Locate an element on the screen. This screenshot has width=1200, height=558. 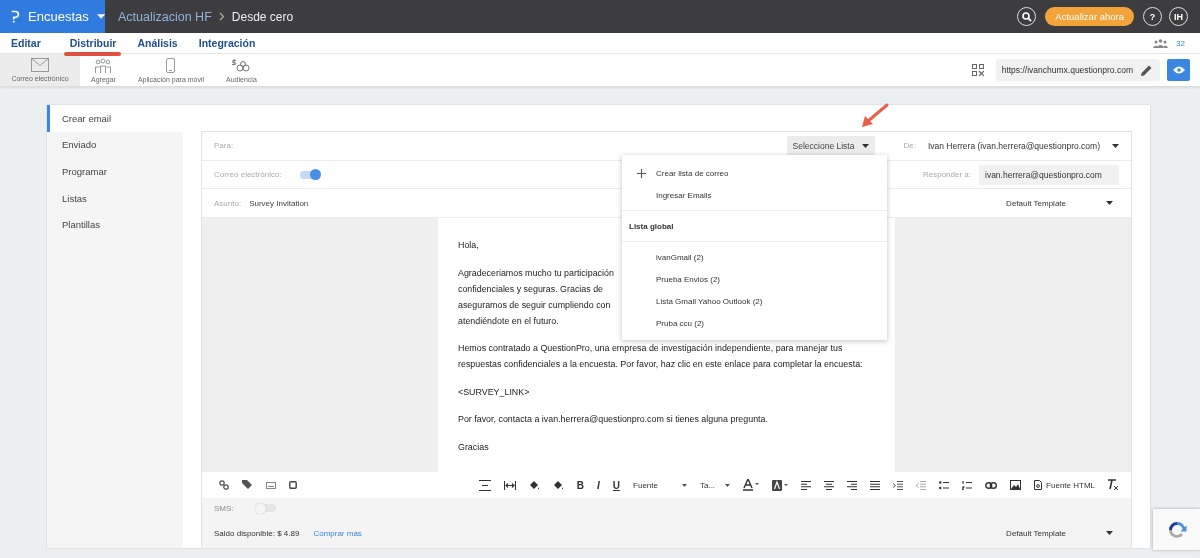
field-label: Responder a: is located at coordinates (946, 175).